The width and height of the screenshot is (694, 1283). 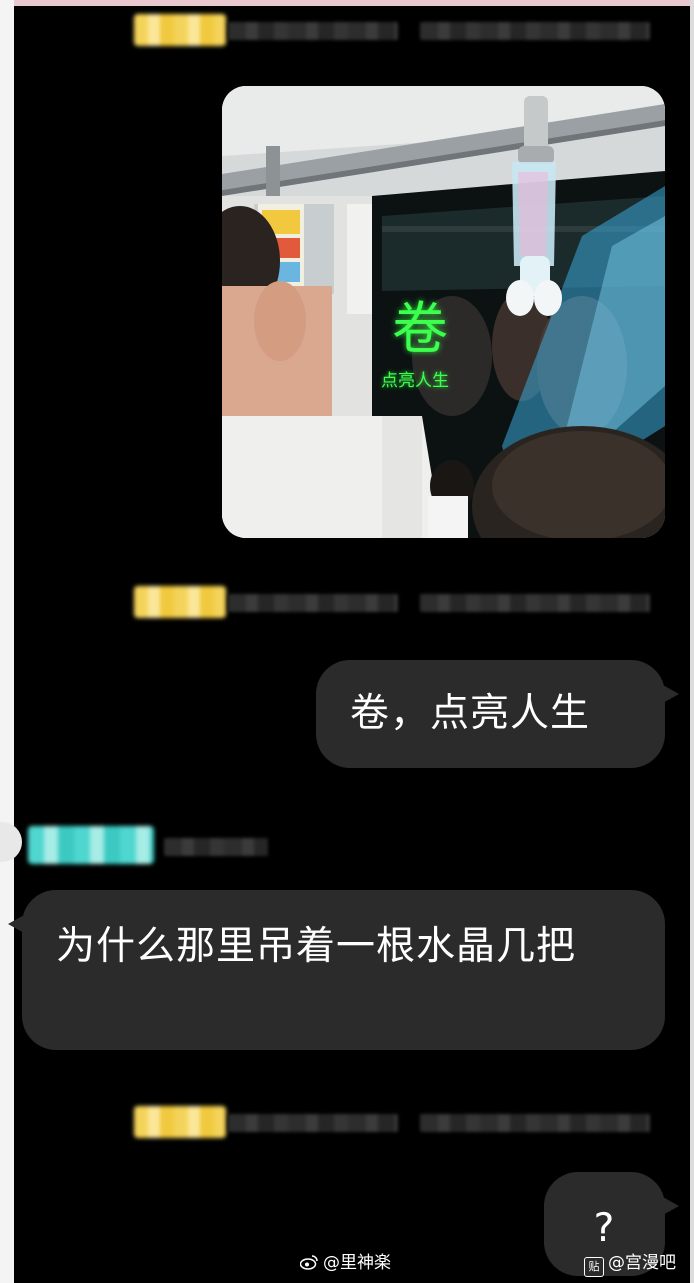 What do you see at coordinates (594, 1267) in the screenshot?
I see `tieba-icon: 贴` at bounding box center [594, 1267].